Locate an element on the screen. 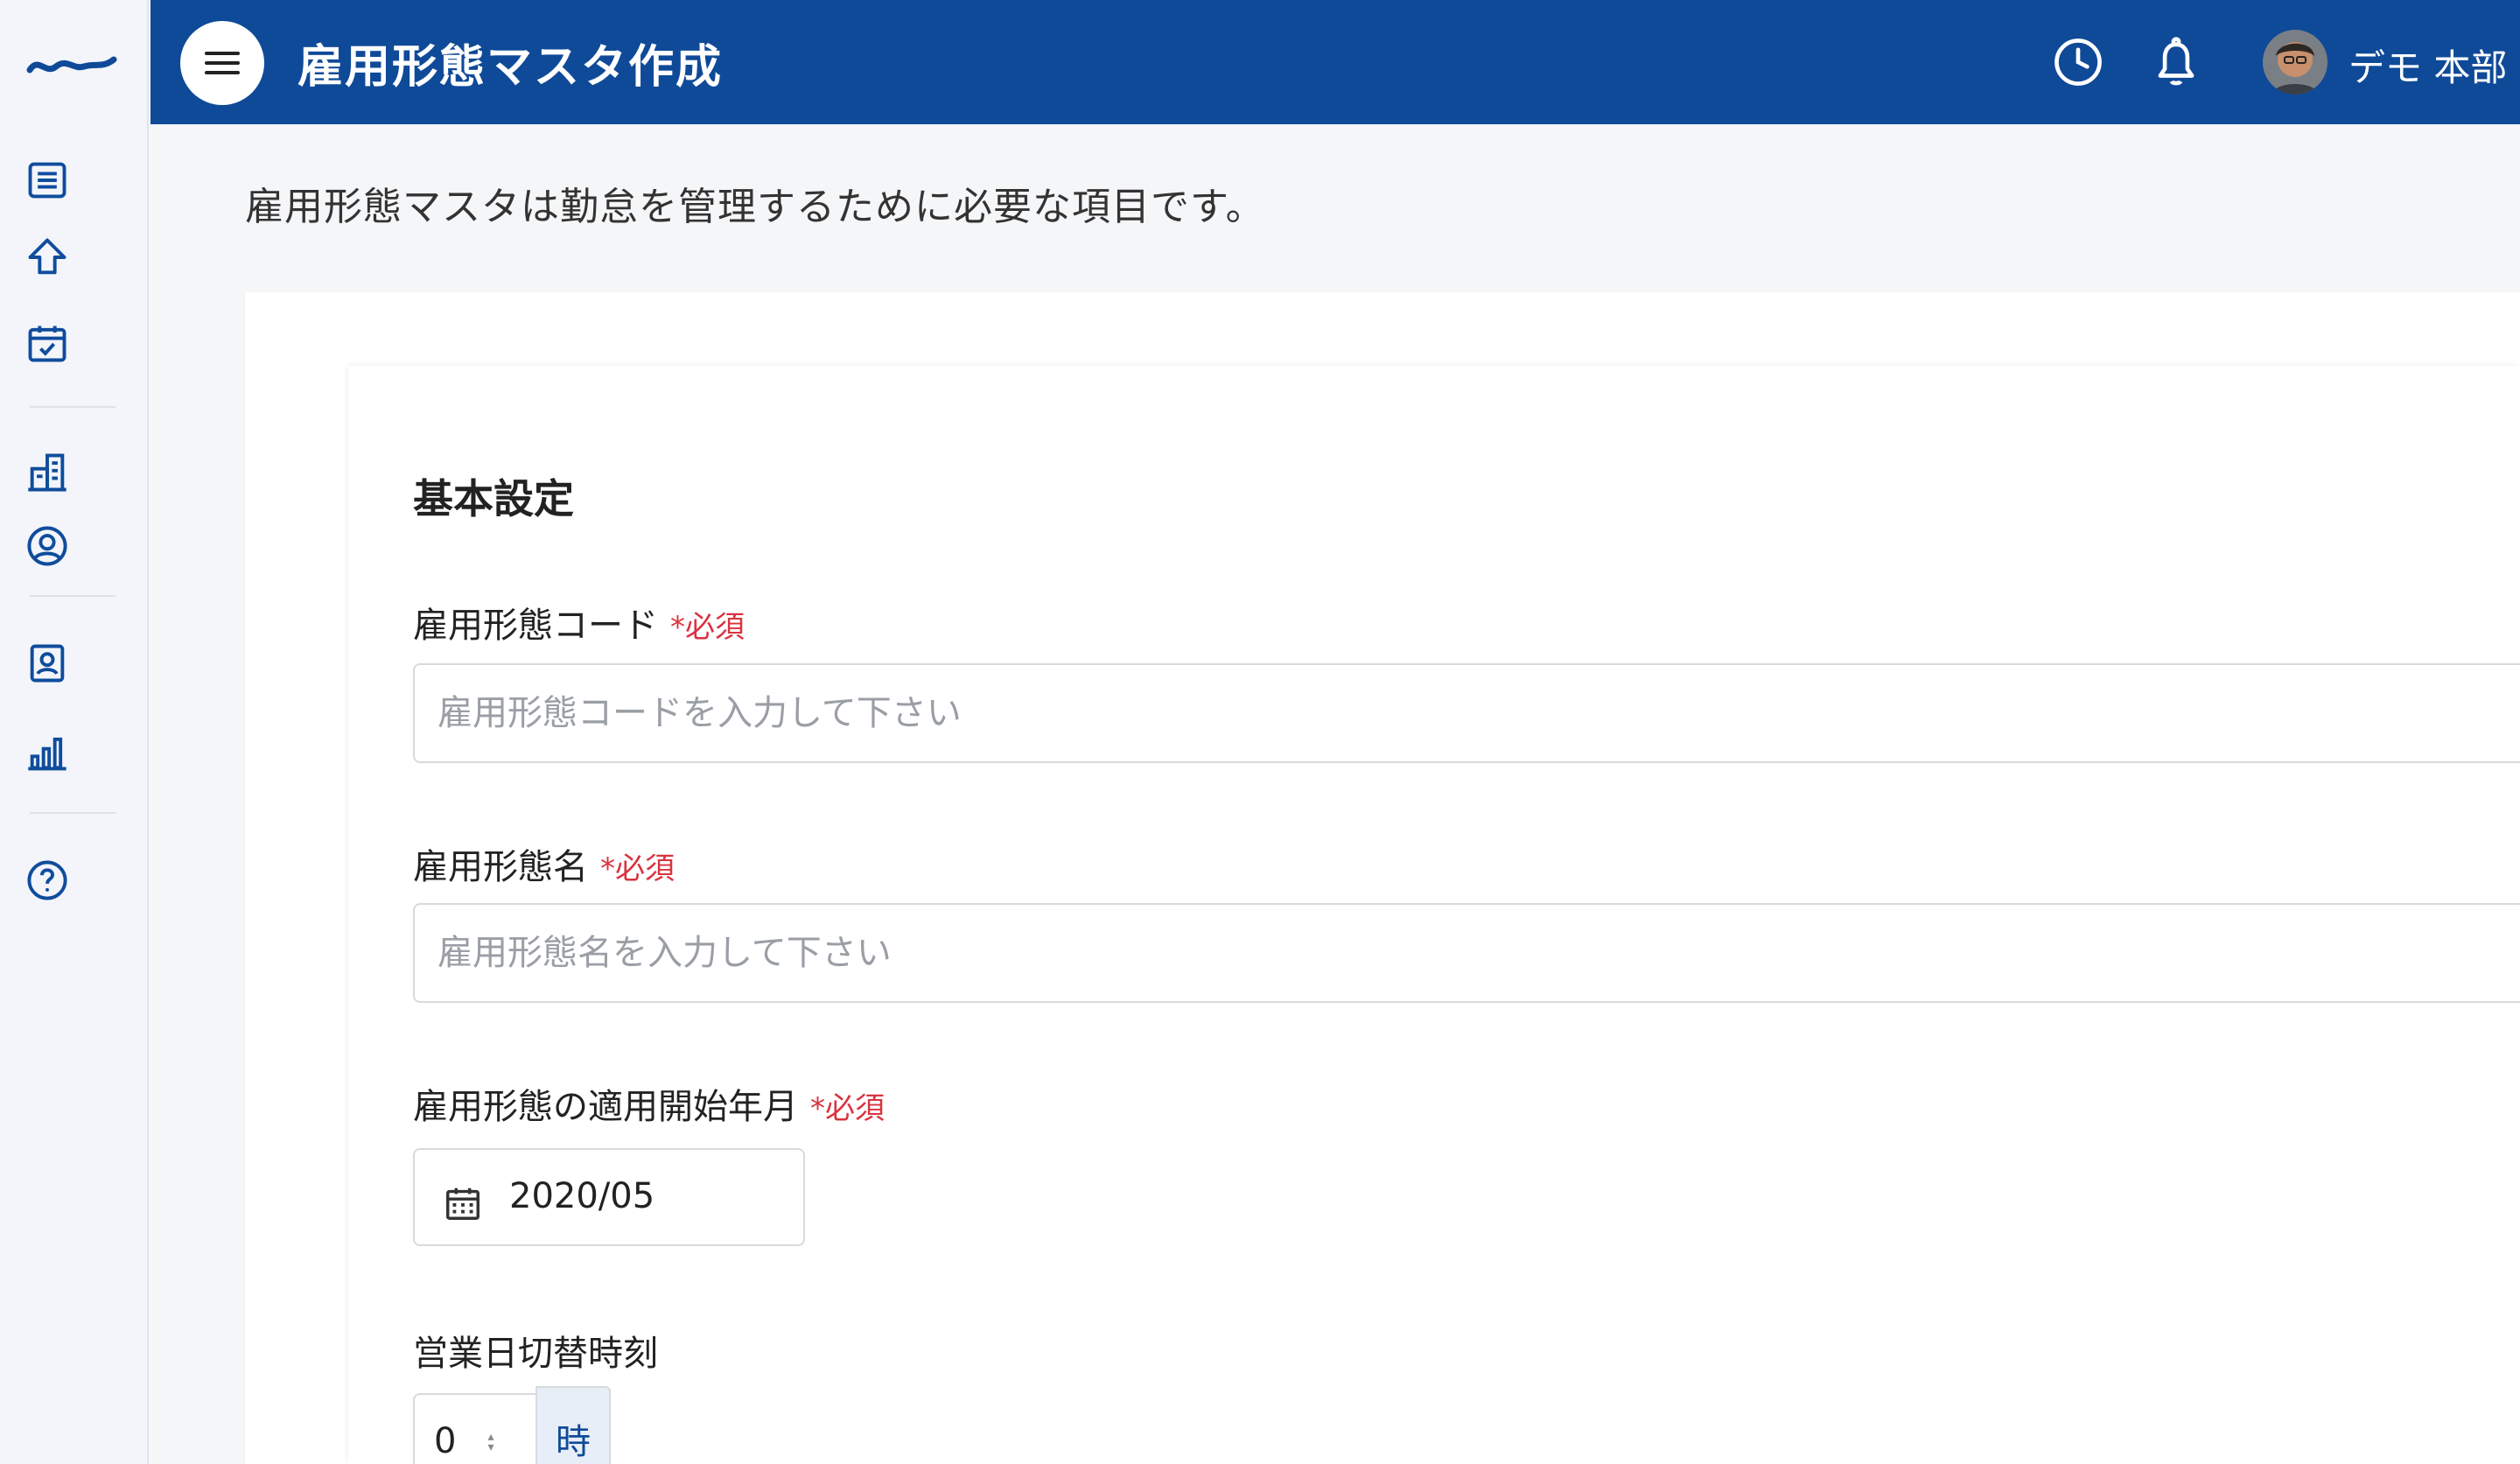 This screenshot has width=2520, height=1464. code-label: 雇用形態コード *必須 is located at coordinates (579, 622).